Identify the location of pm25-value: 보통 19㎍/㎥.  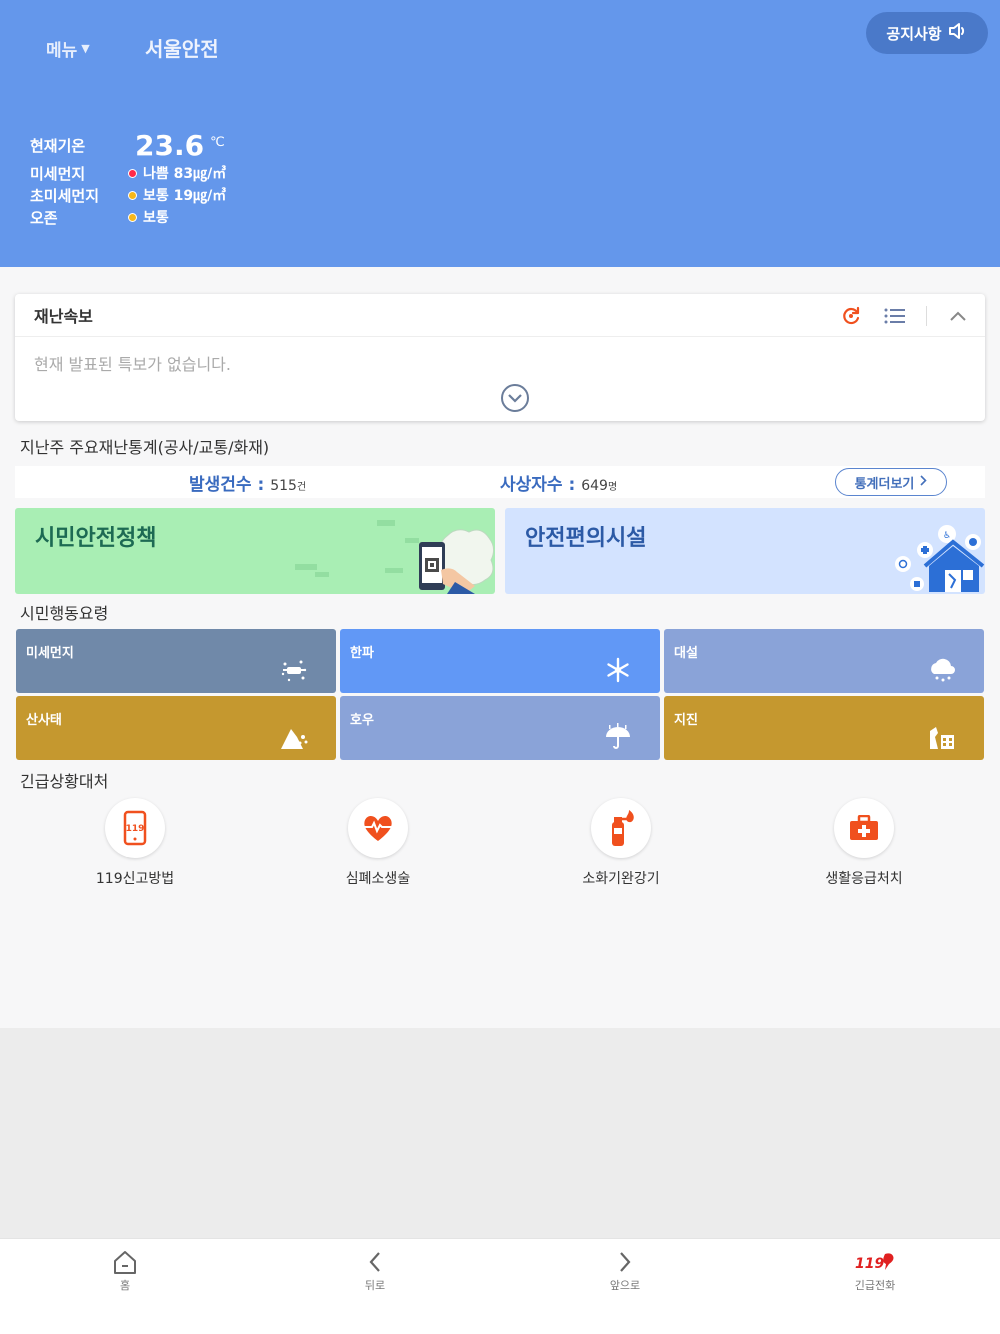
(185, 196).